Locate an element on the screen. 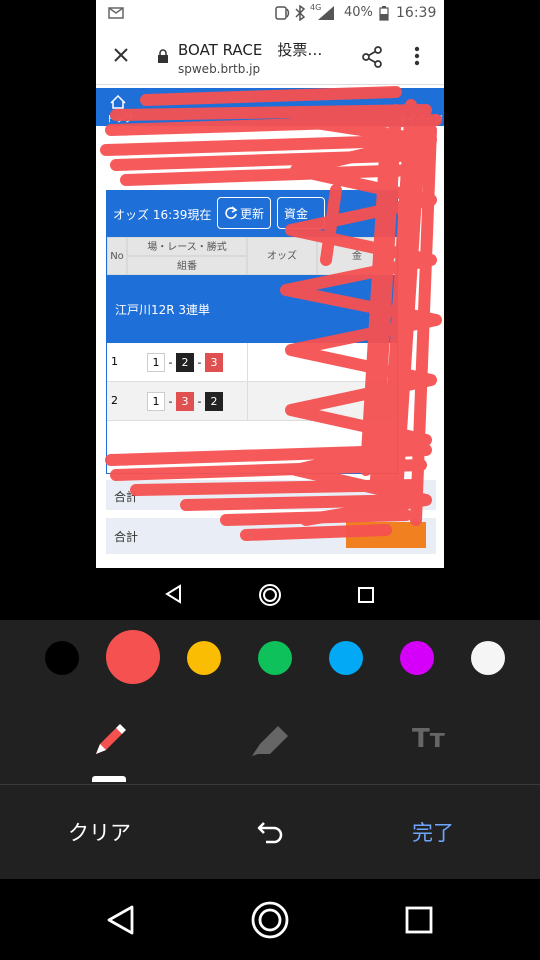 The width and height of the screenshot is (540, 960). drawing-tools: Tт is located at coordinates (270, 740).